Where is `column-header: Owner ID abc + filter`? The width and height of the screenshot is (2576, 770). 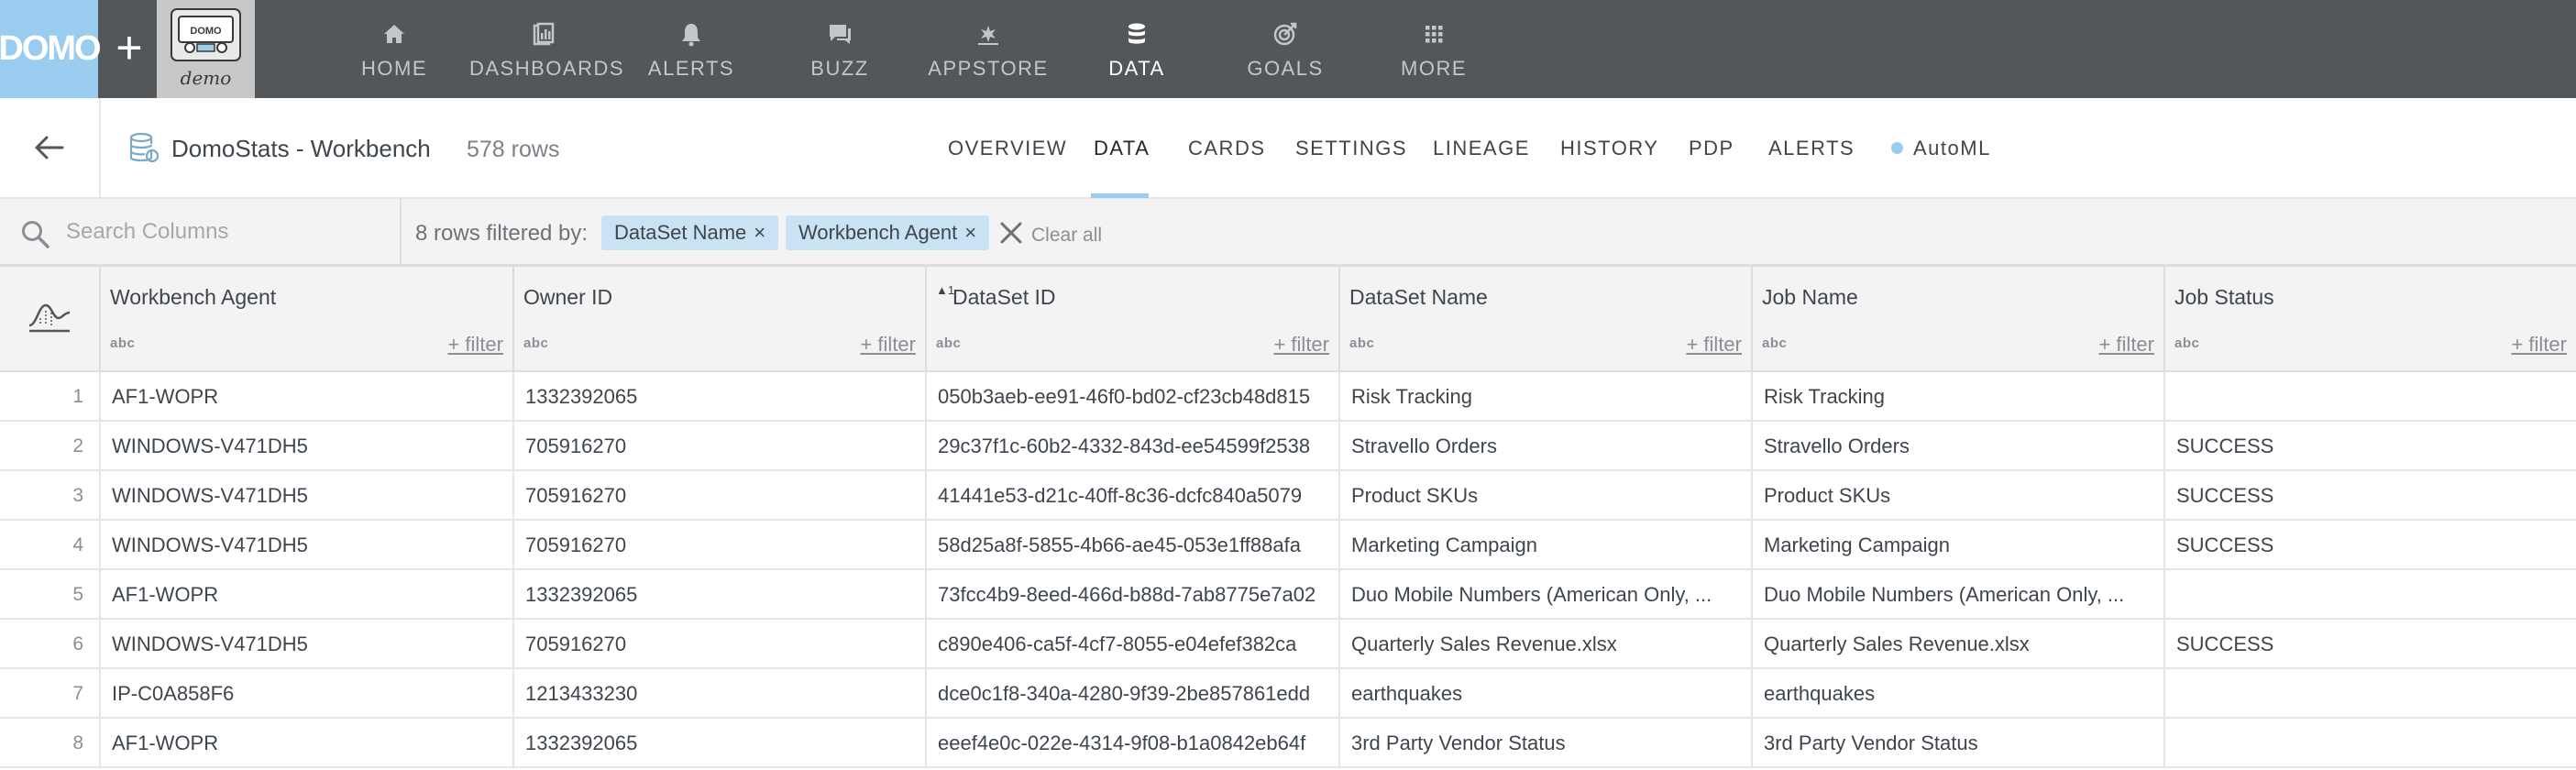
column-header: Owner ID abc + filter is located at coordinates (721, 319).